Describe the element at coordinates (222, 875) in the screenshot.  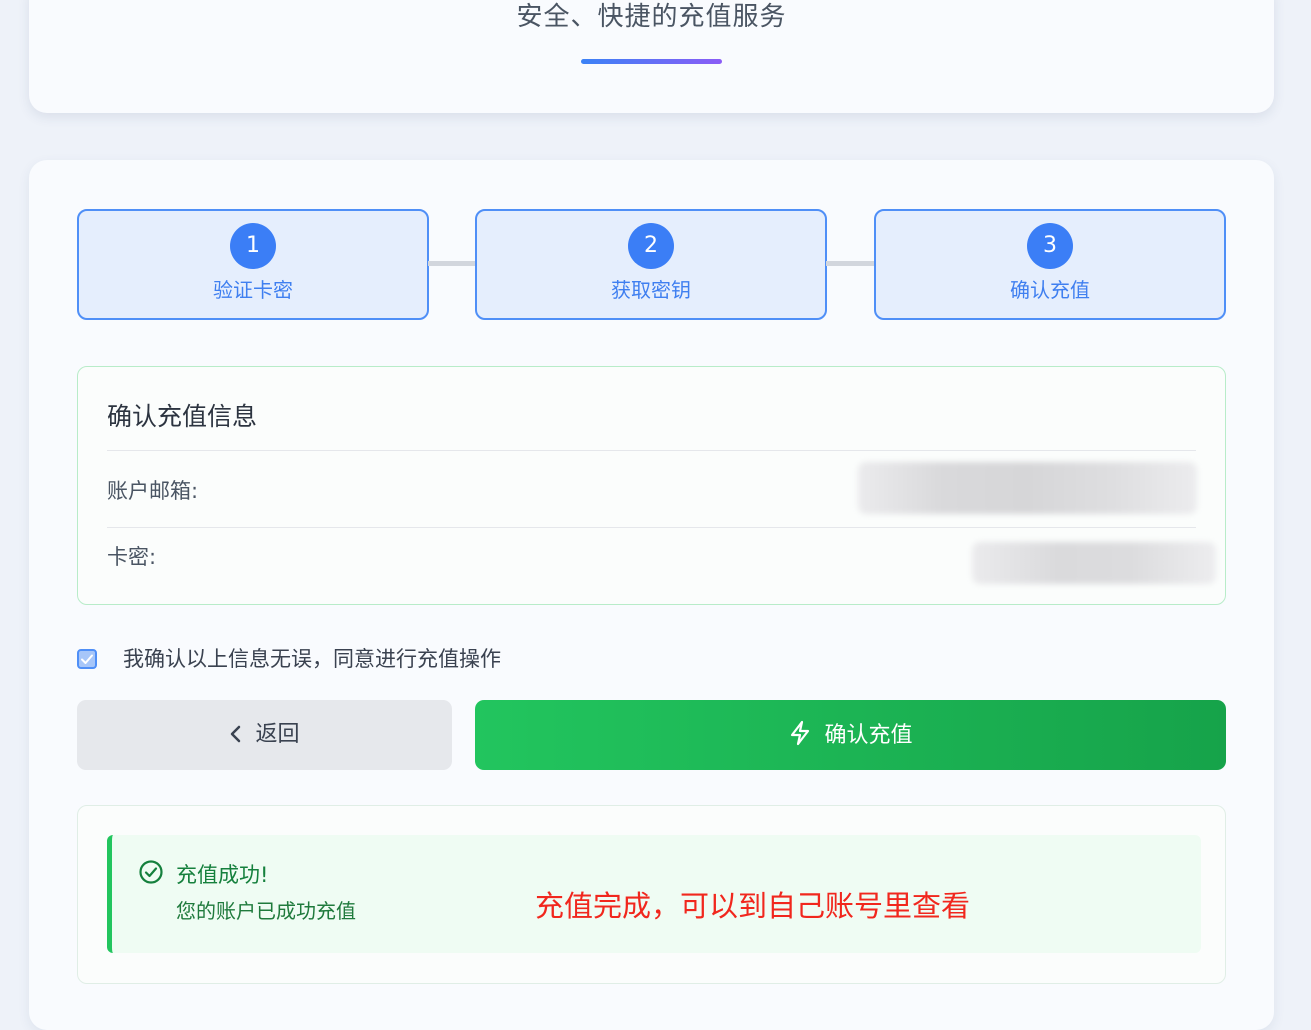
I see `success-title: 充值成功!` at that location.